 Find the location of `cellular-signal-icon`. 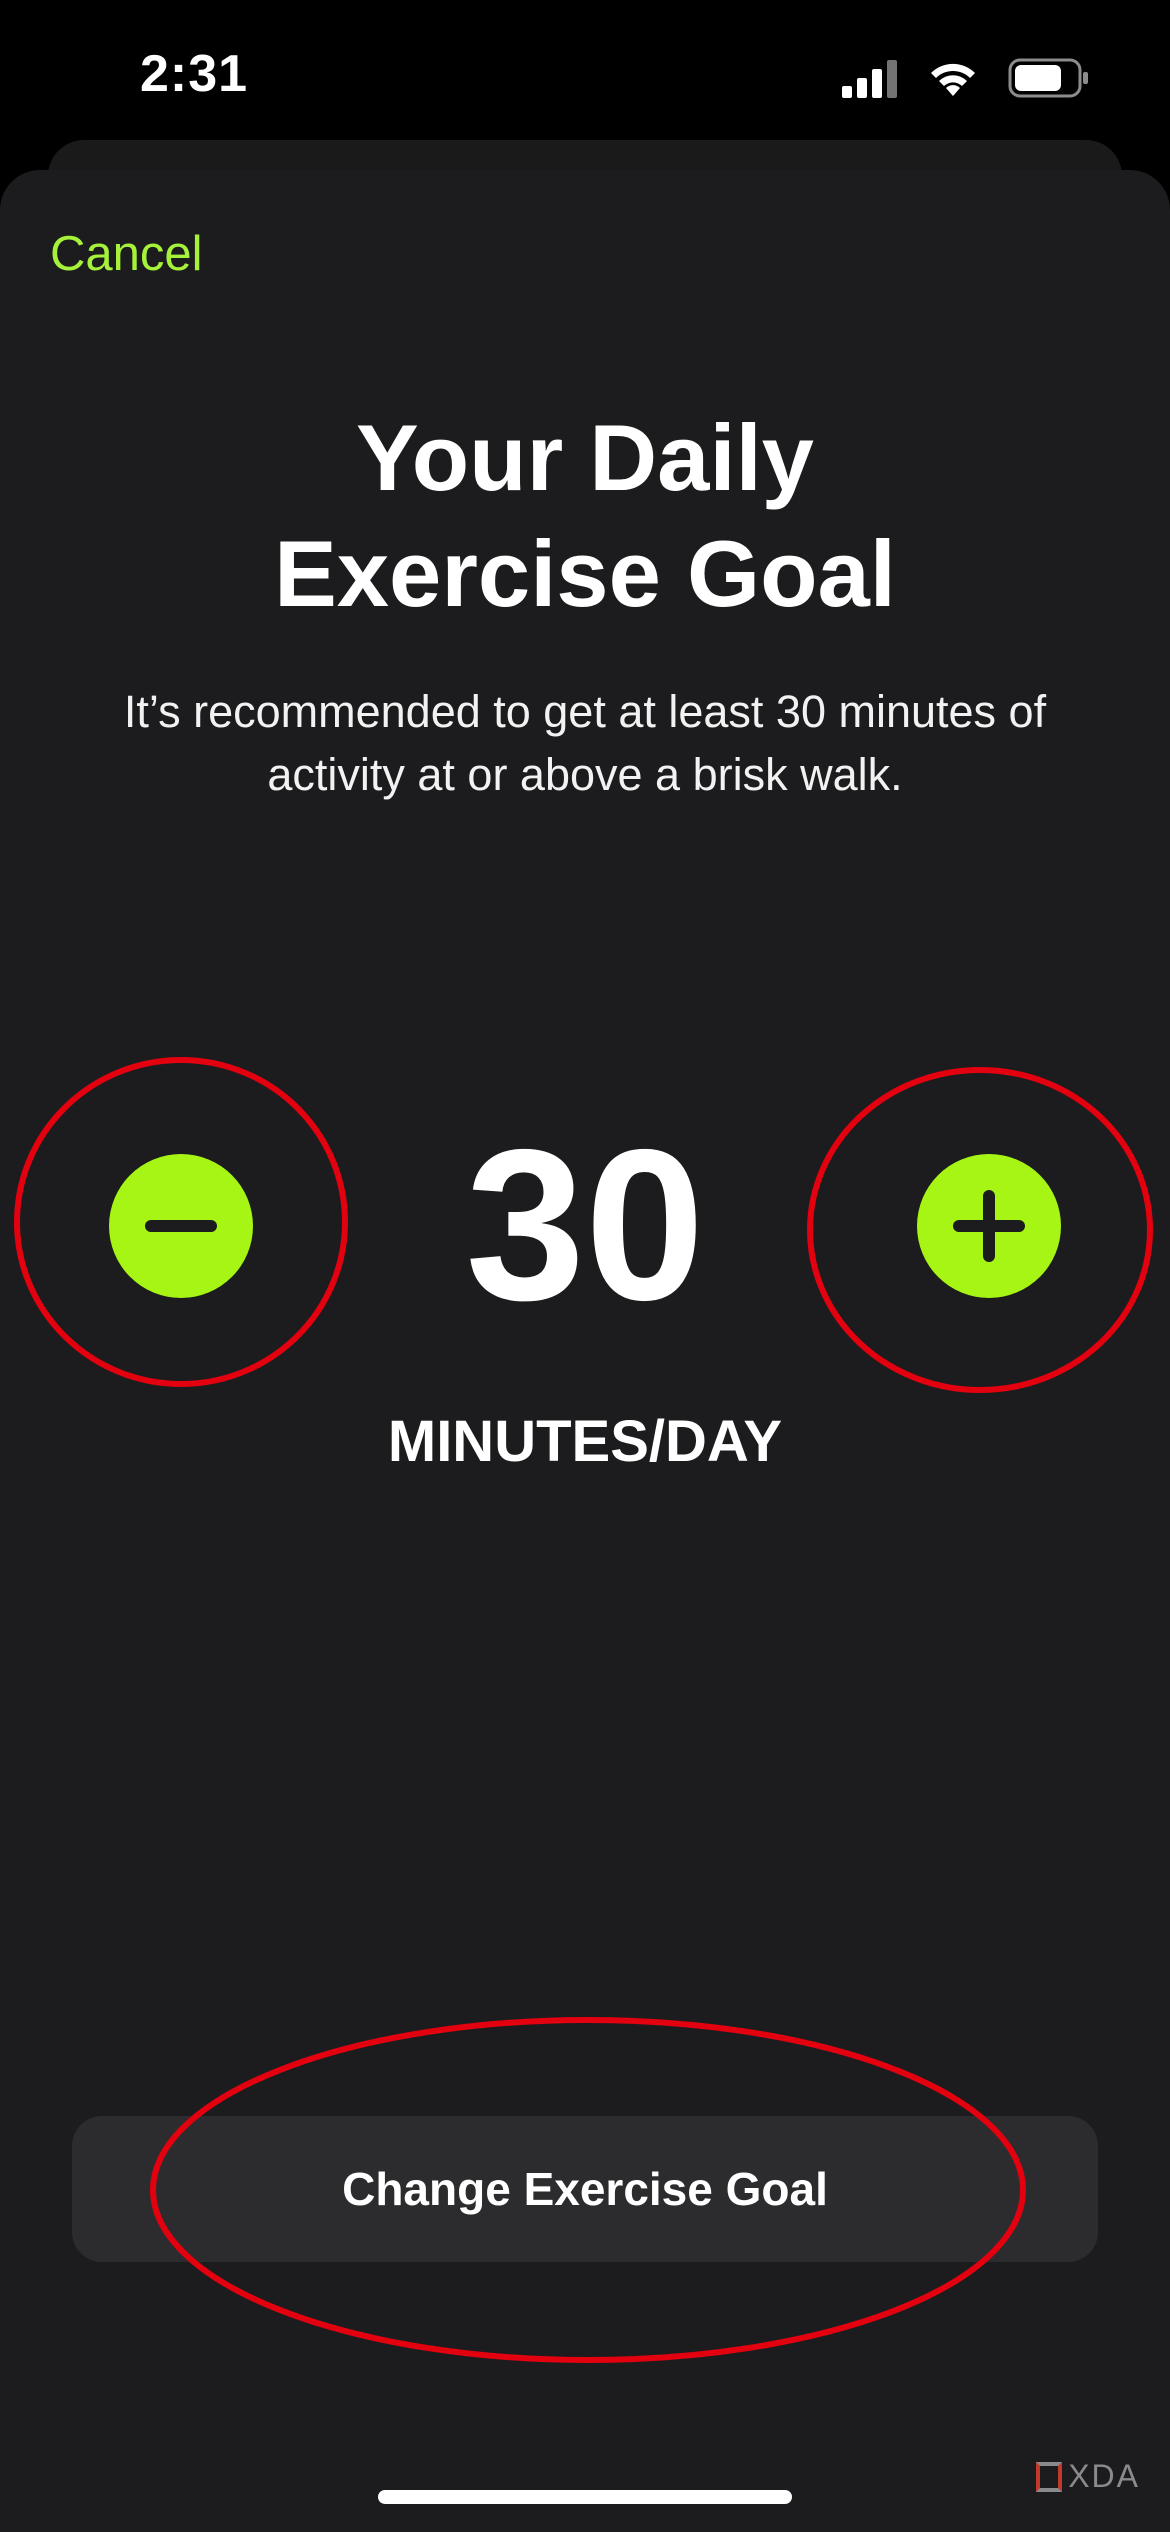

cellular-signal-icon is located at coordinates (870, 78).